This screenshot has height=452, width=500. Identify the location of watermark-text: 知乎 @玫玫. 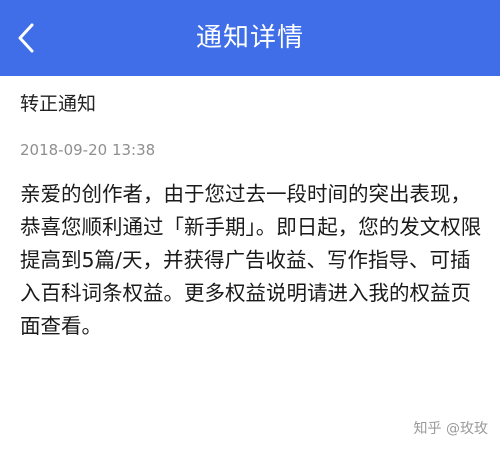
(450, 429).